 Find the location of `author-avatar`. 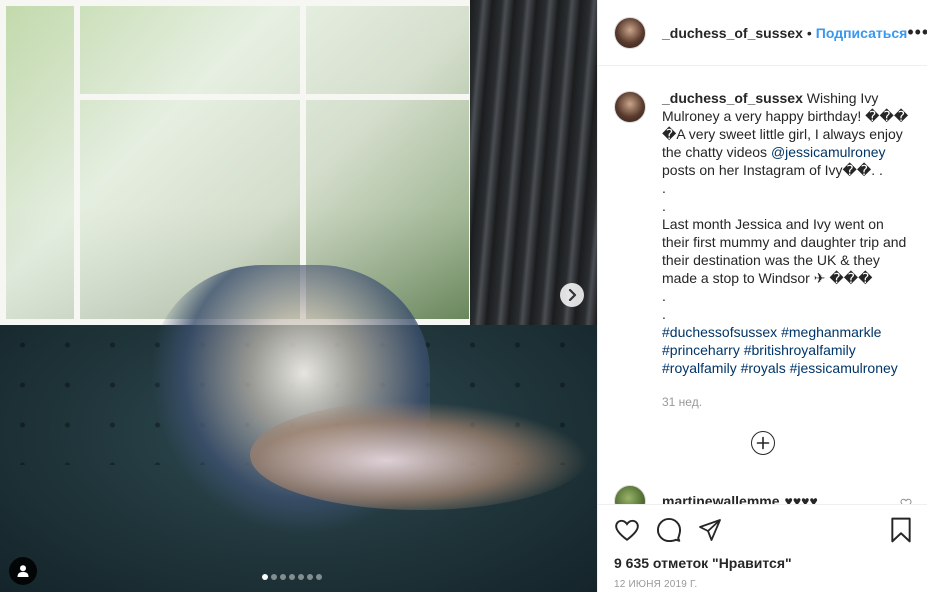

author-avatar is located at coordinates (630, 32).